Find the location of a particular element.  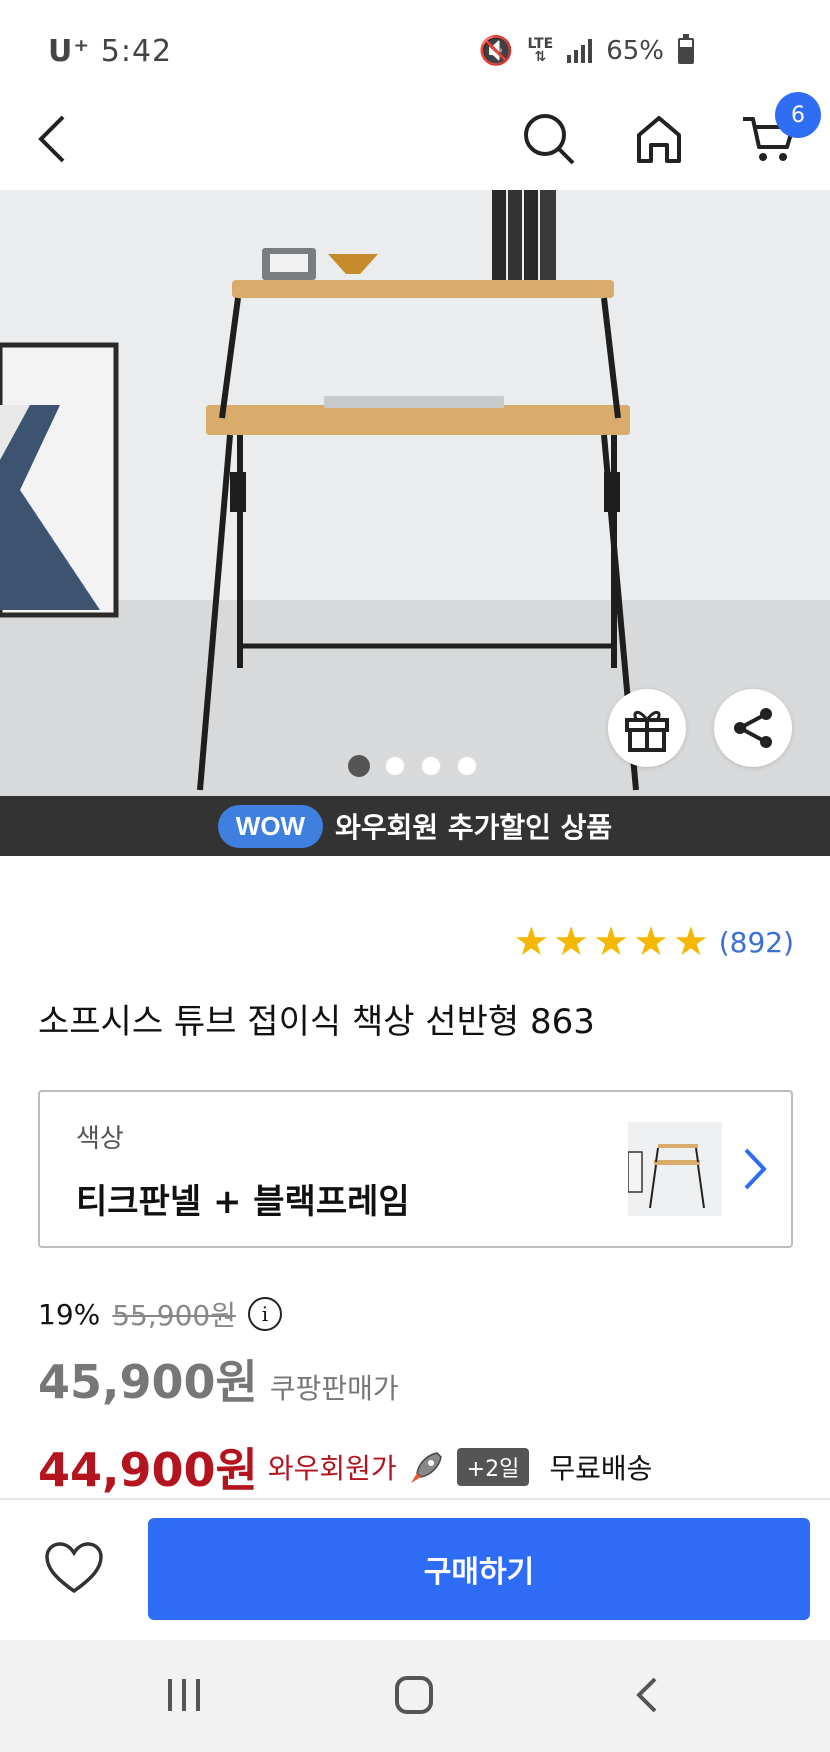

wishlist-button is located at coordinates (74, 1568).